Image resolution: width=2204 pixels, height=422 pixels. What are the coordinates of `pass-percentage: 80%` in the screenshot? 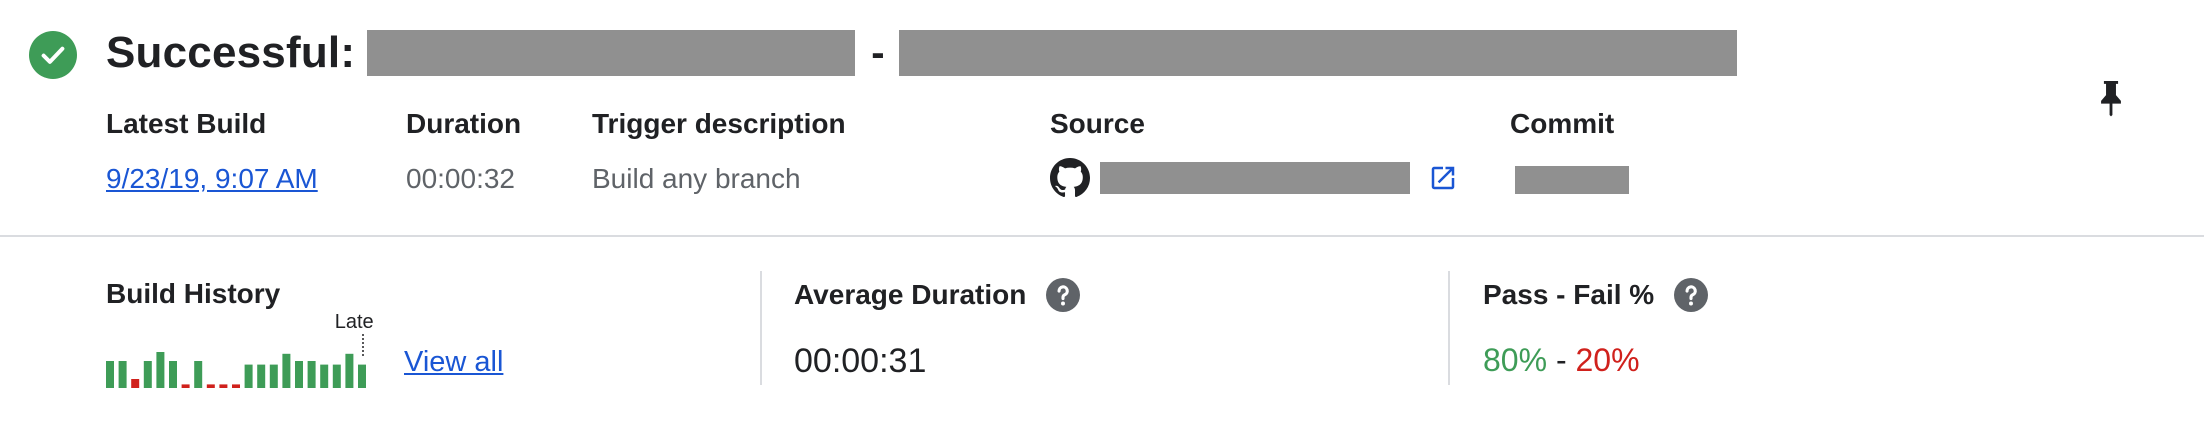 It's located at (1515, 360).